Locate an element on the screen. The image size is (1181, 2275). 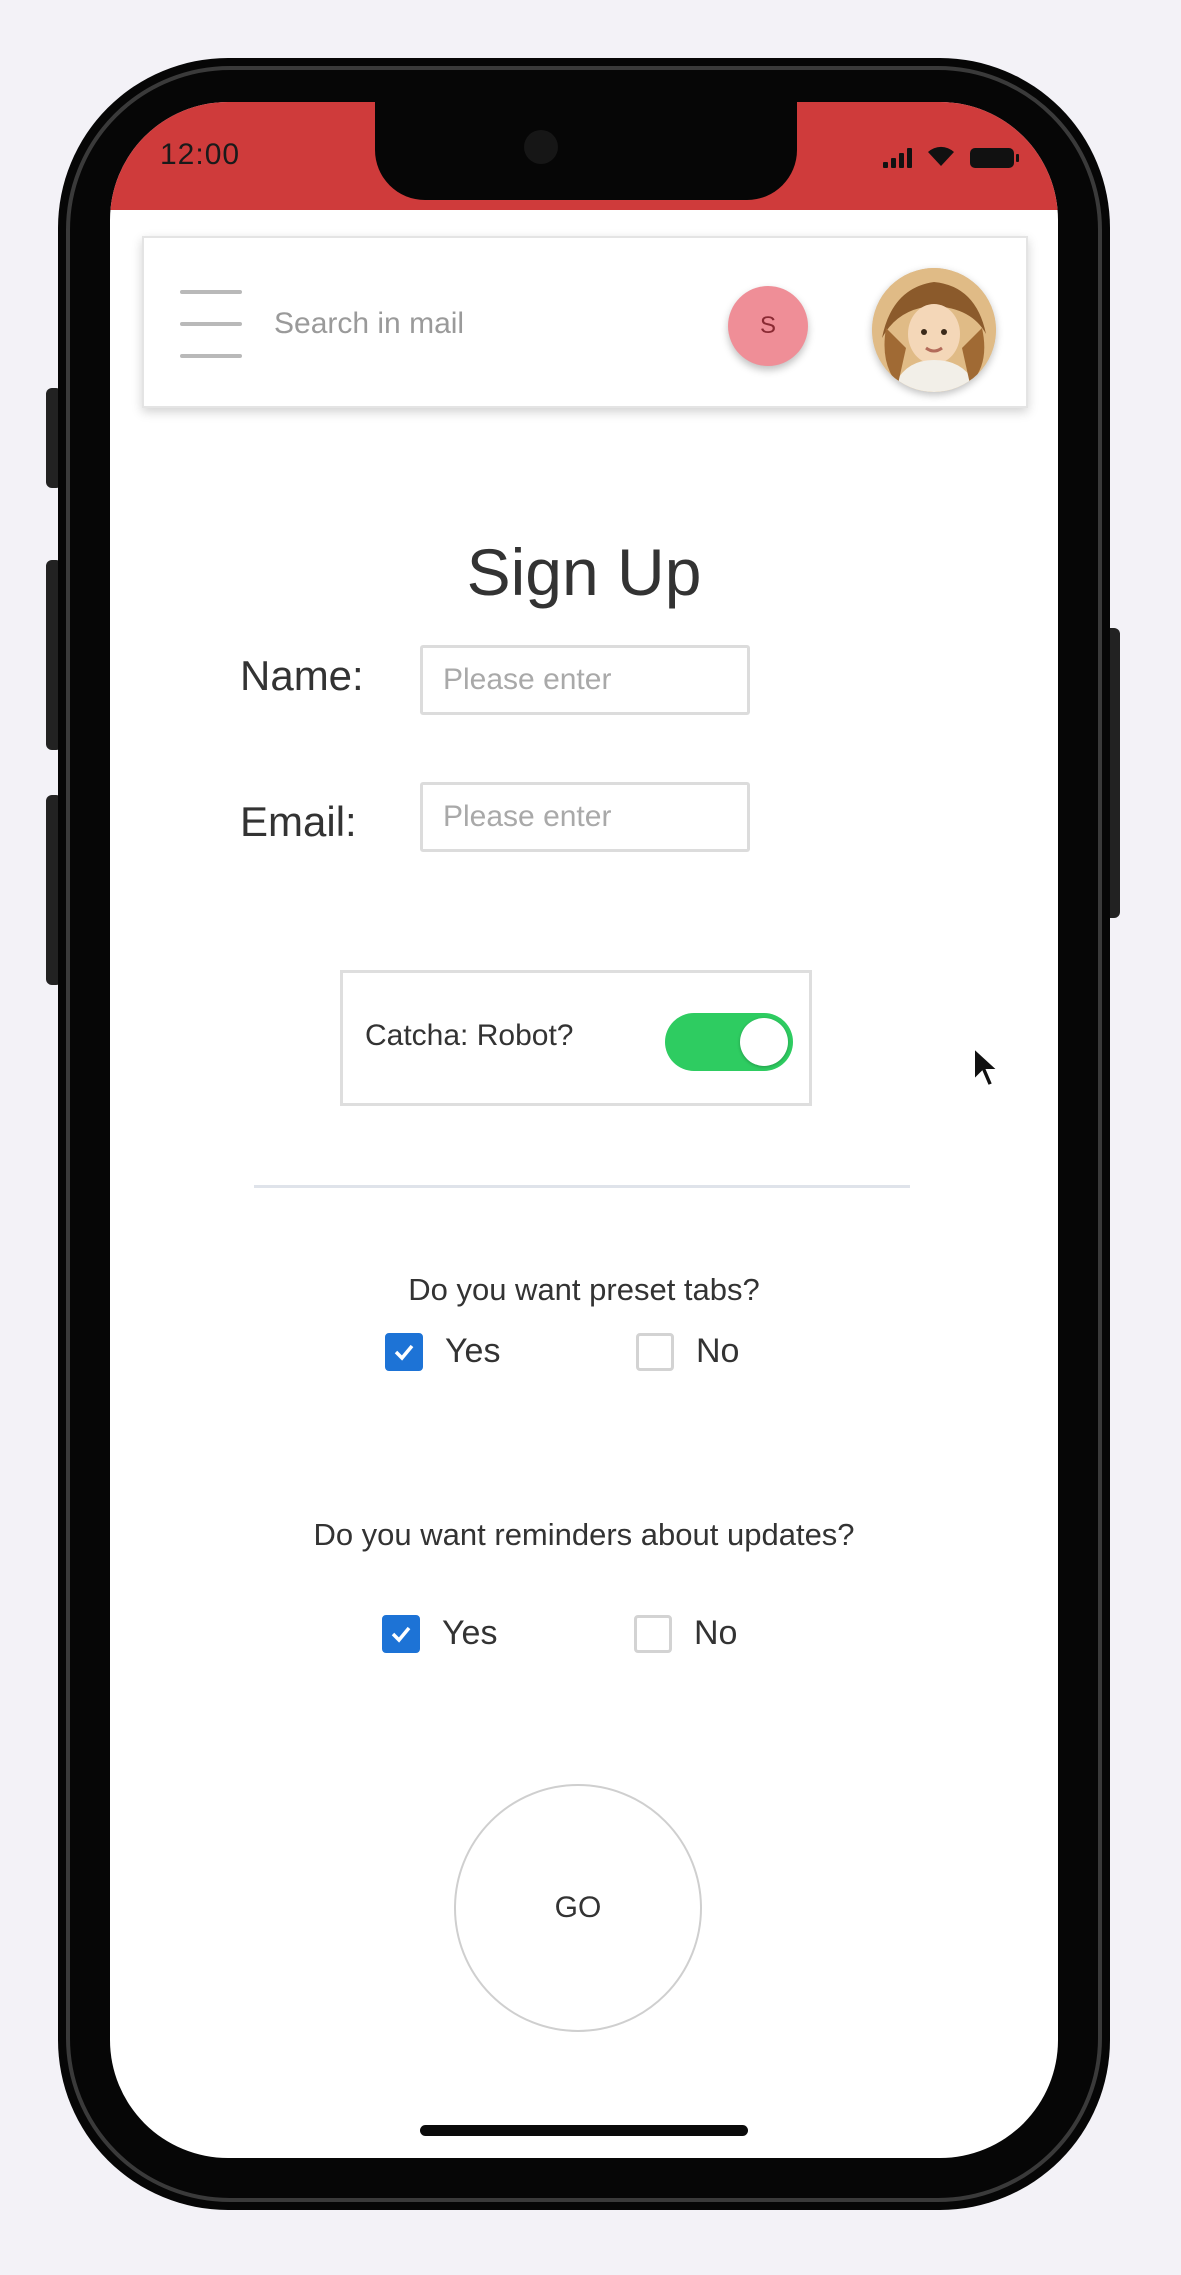
account-badge: S is located at coordinates (768, 326).